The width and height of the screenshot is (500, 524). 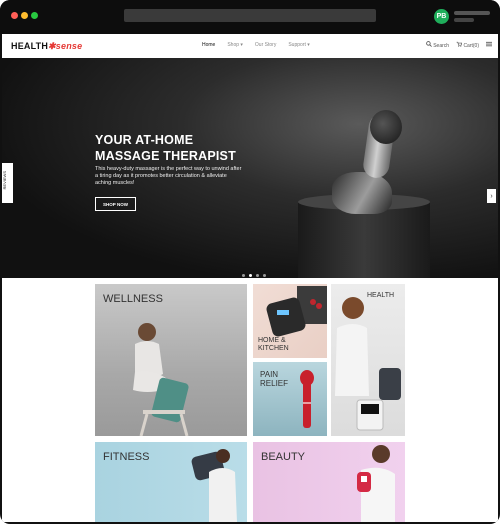 I want to click on nav-our-story: Our Story, so click(x=265, y=45).